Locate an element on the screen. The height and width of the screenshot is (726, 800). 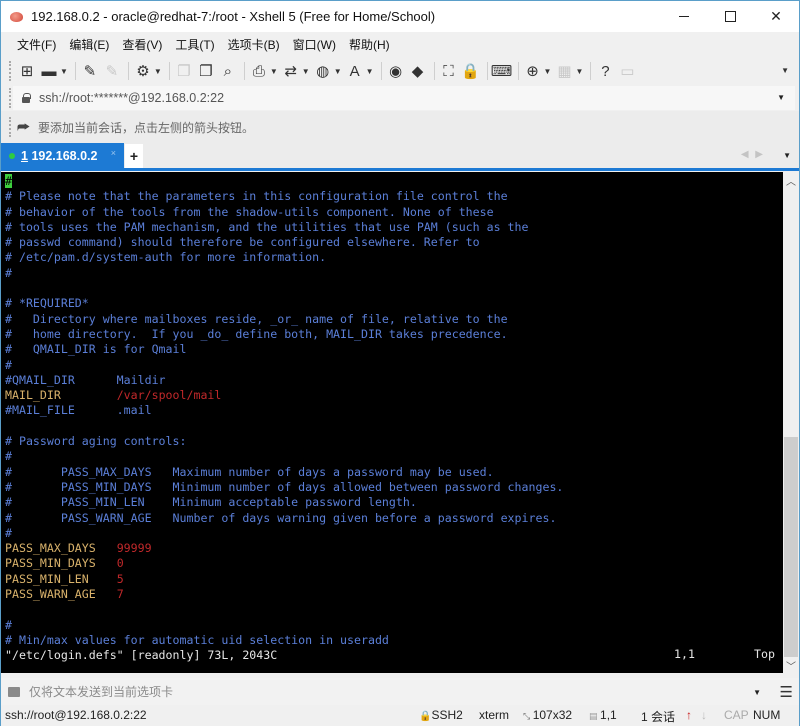
menu-tools: 工具(T) is located at coordinates (194, 44).